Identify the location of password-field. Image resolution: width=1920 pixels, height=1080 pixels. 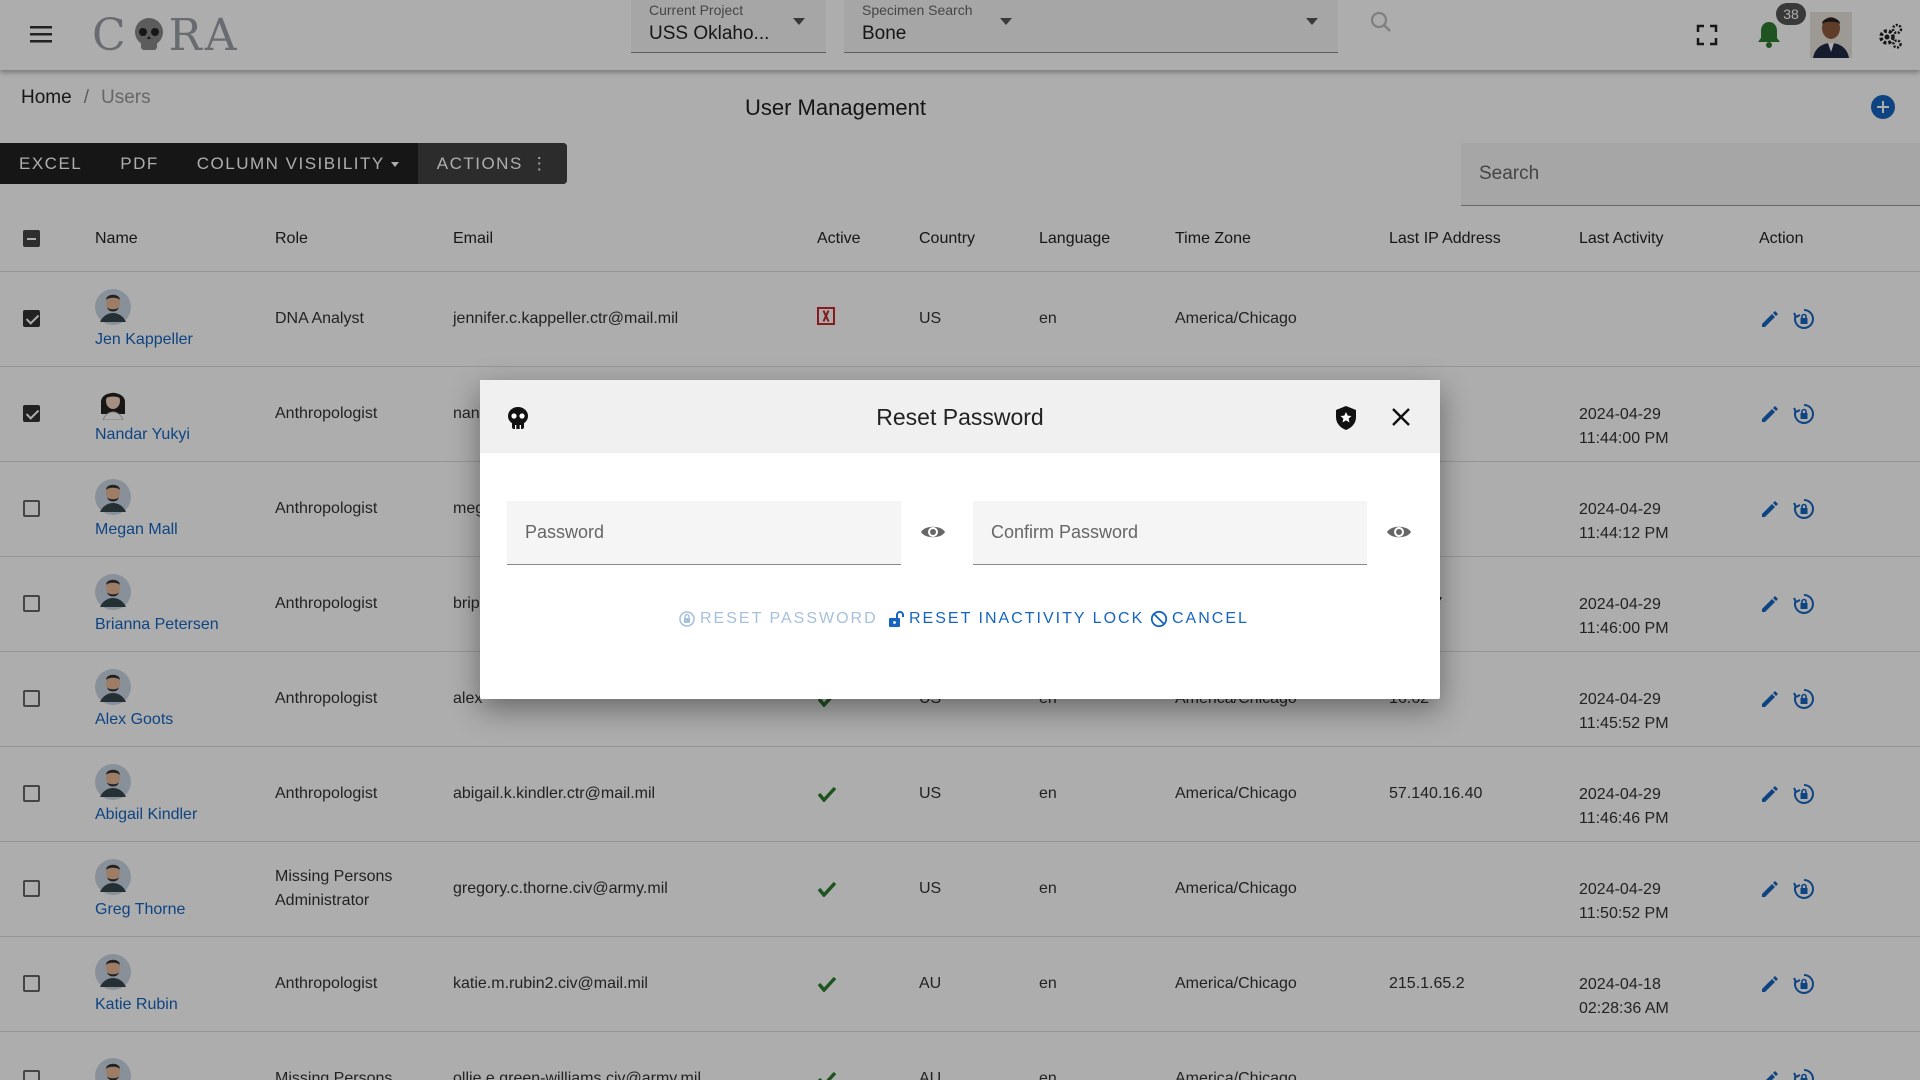
(704, 533).